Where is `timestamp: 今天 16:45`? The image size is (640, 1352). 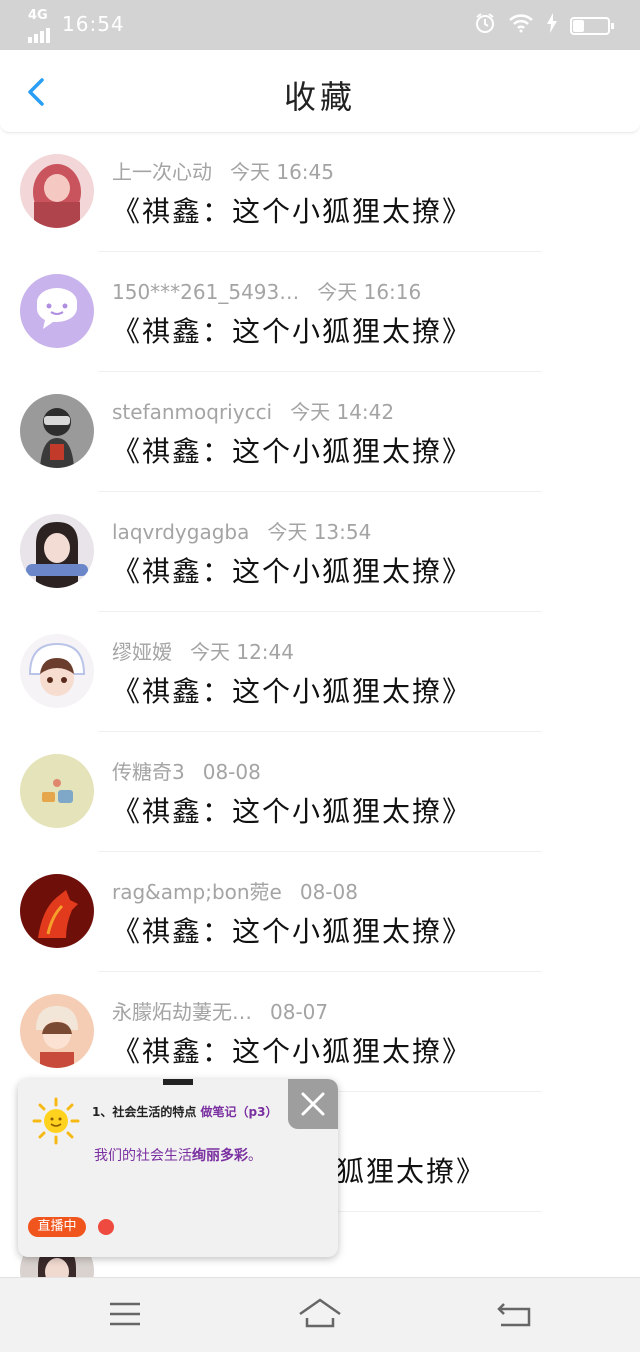
timestamp: 今天 16:45 is located at coordinates (282, 172).